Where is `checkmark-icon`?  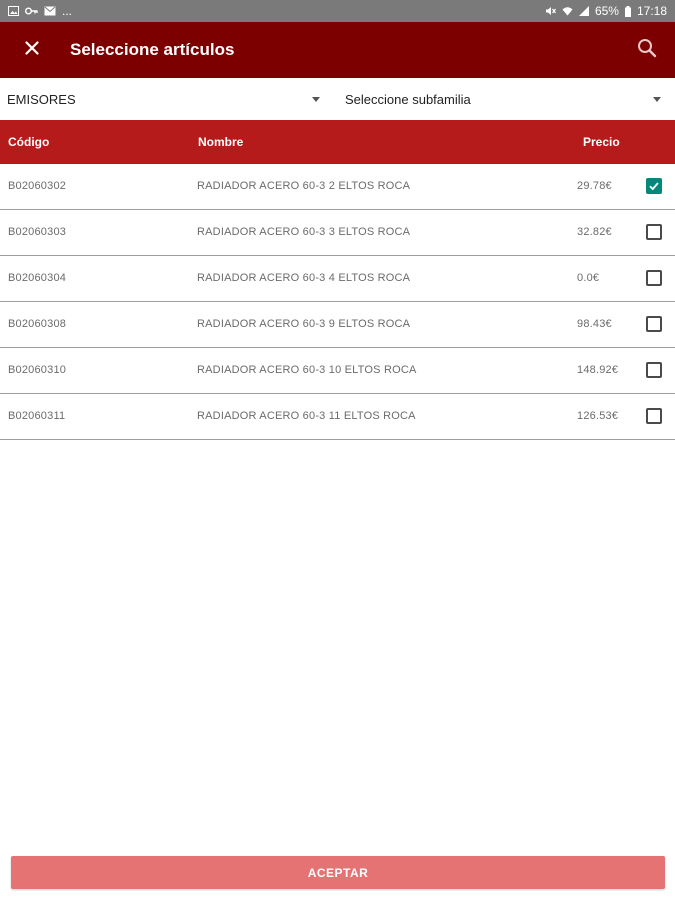 checkmark-icon is located at coordinates (654, 186).